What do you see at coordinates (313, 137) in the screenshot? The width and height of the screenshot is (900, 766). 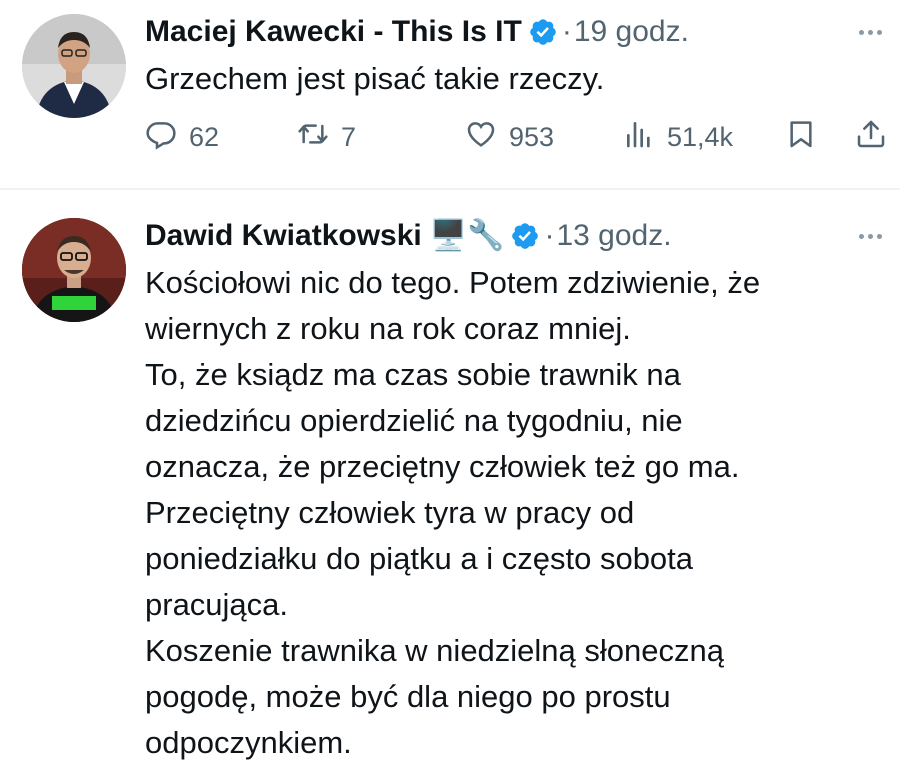 I see `repost-icon` at bounding box center [313, 137].